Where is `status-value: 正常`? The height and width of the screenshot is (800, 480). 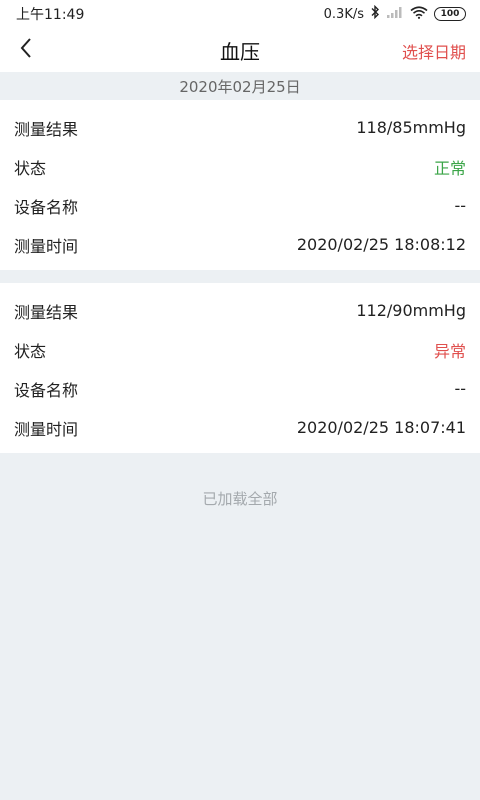 status-value: 正常 is located at coordinates (449, 168).